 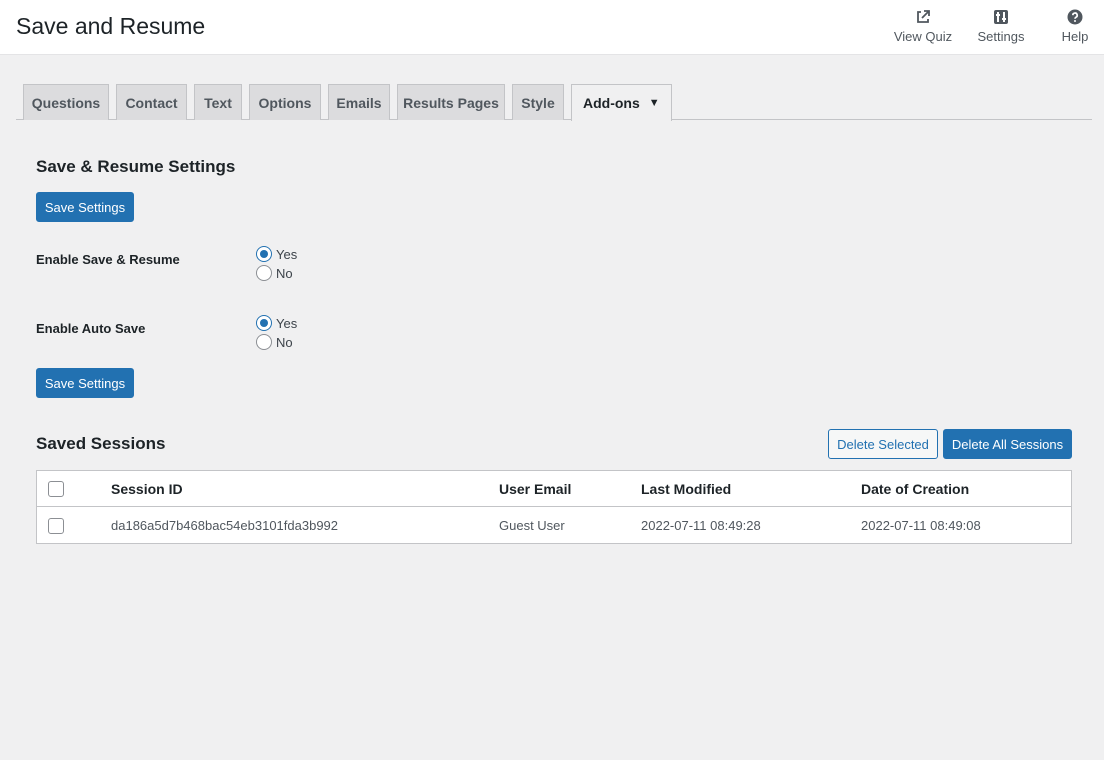 I want to click on help-icon, so click(x=1075, y=17).